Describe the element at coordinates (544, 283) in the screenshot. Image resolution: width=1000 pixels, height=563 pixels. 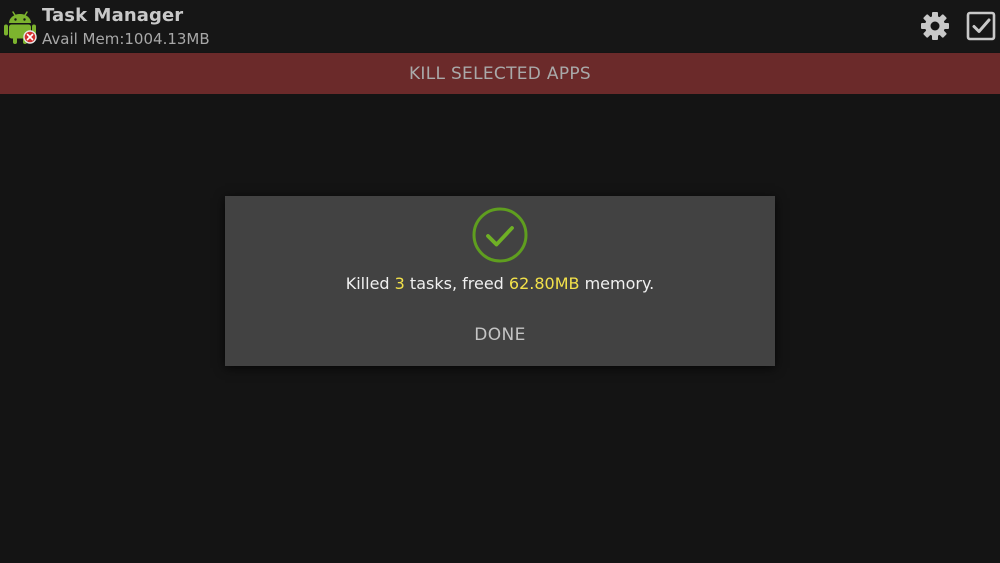
I see `freed-memory-value: 62.80MB` at that location.